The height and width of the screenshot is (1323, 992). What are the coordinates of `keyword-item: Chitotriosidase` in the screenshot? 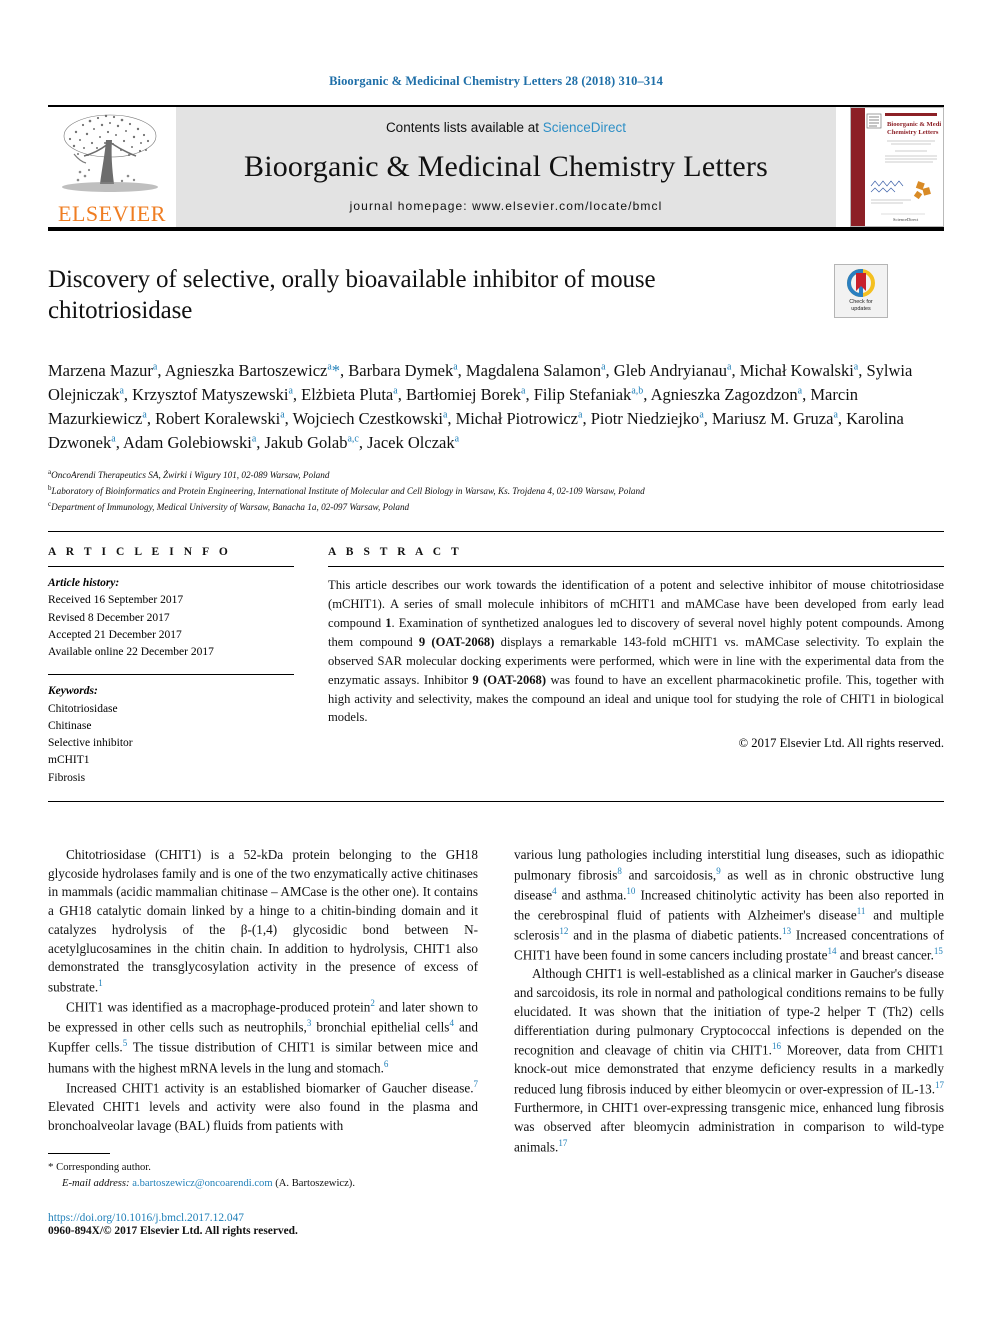 It's located at (83, 708).